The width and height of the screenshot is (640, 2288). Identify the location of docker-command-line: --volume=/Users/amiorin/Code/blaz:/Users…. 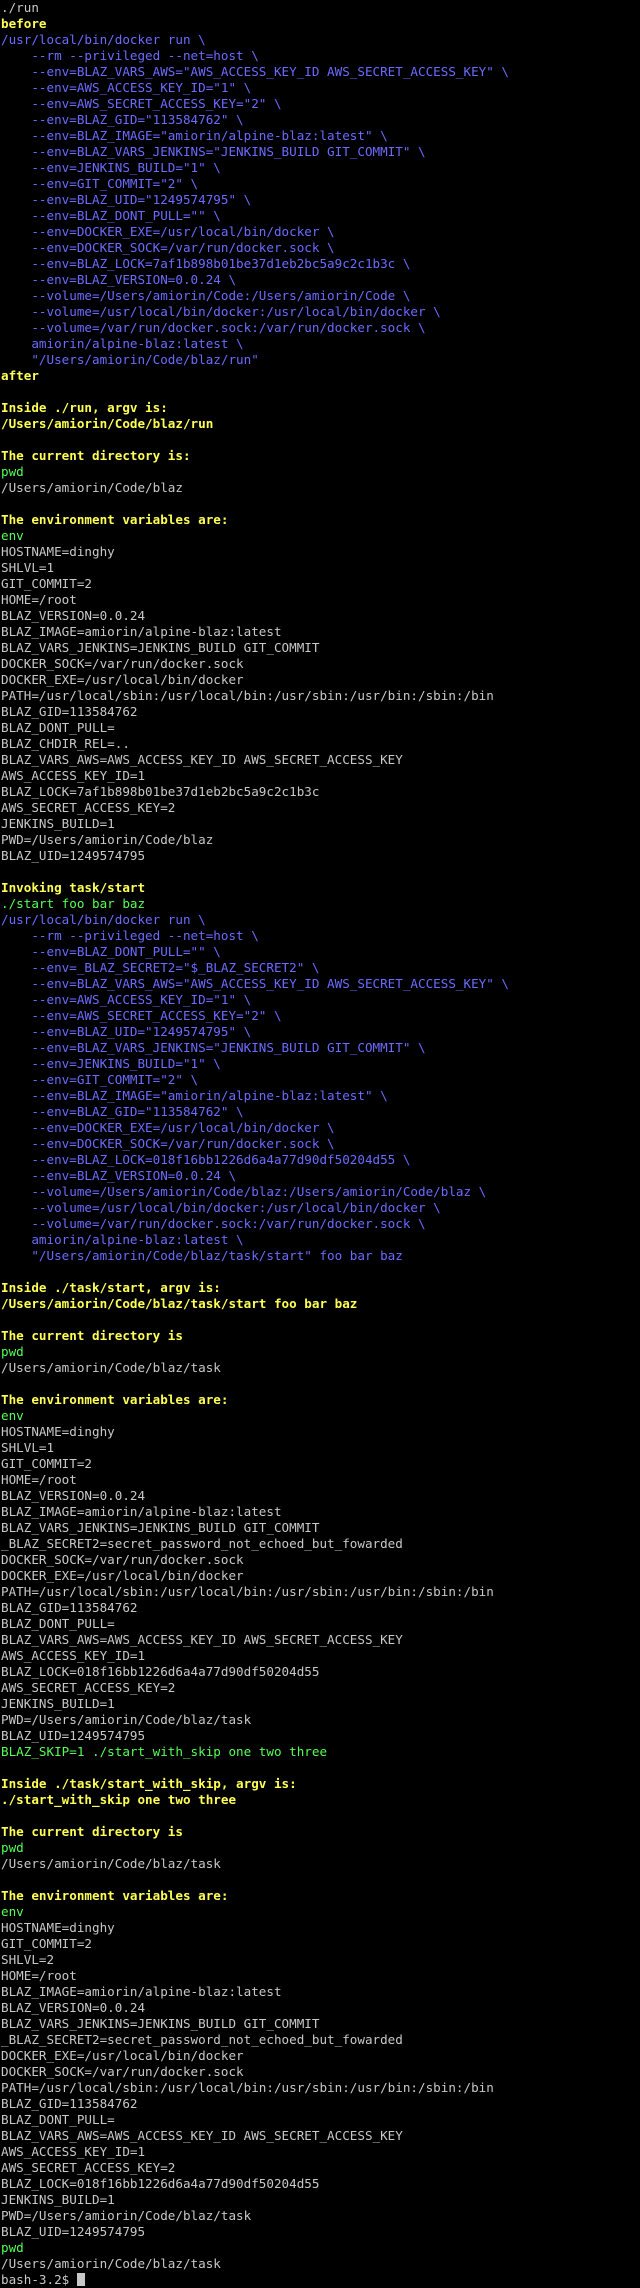
(244, 1191).